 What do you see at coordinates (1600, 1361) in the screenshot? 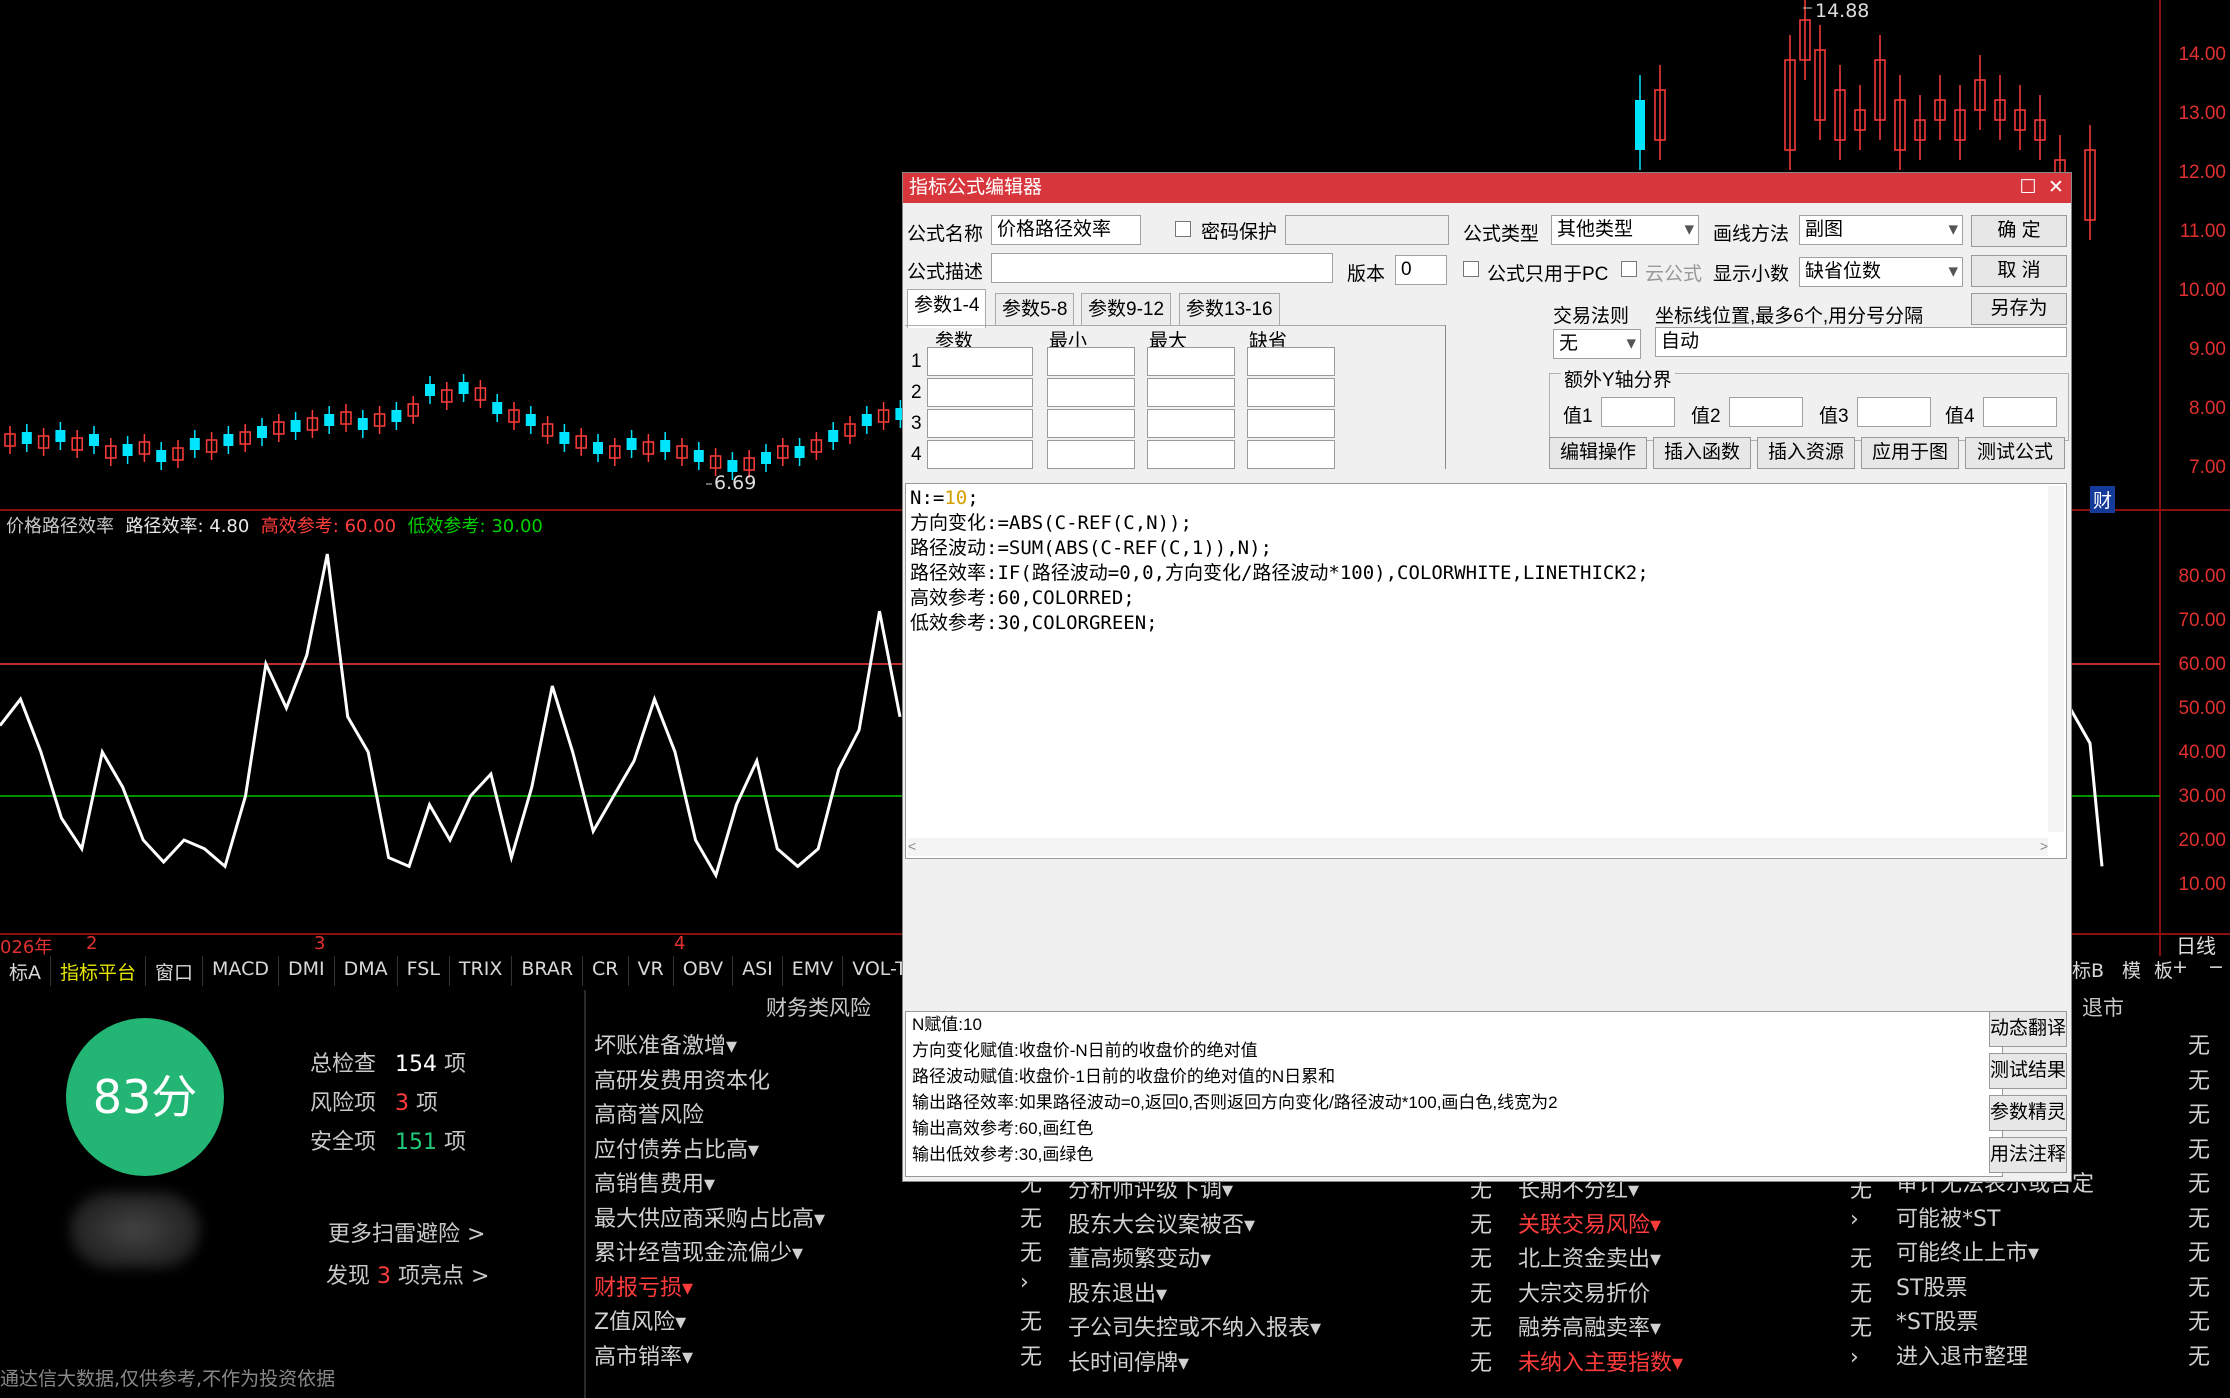
I see `risk-item: 未纳入主要指数▾` at bounding box center [1600, 1361].